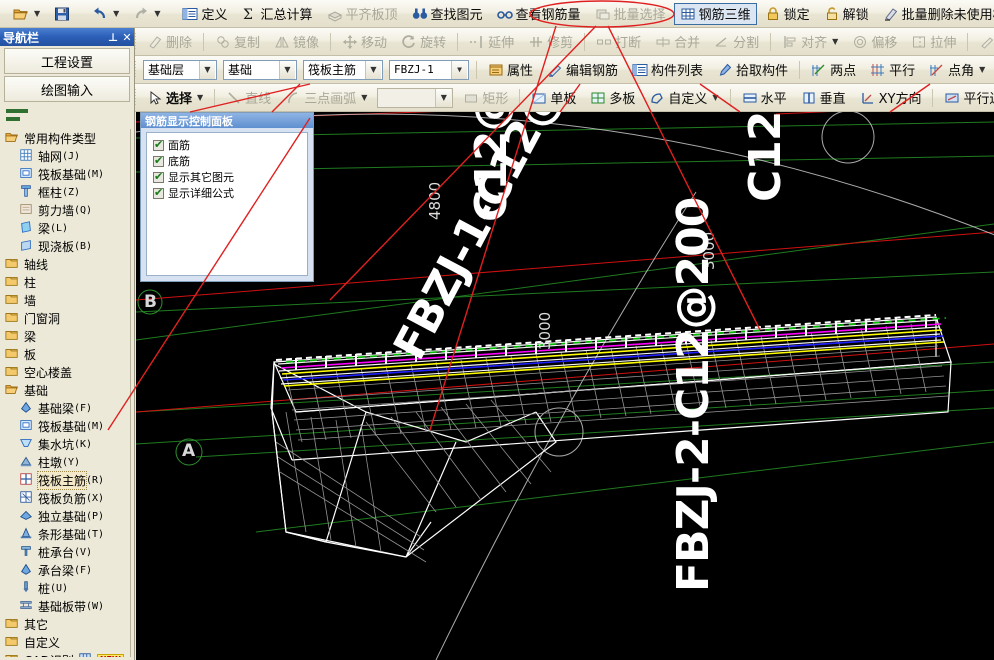 The height and width of the screenshot is (660, 994). Describe the element at coordinates (66, 654) in the screenshot. I see `tree-item: CAD识别 NEW` at that location.